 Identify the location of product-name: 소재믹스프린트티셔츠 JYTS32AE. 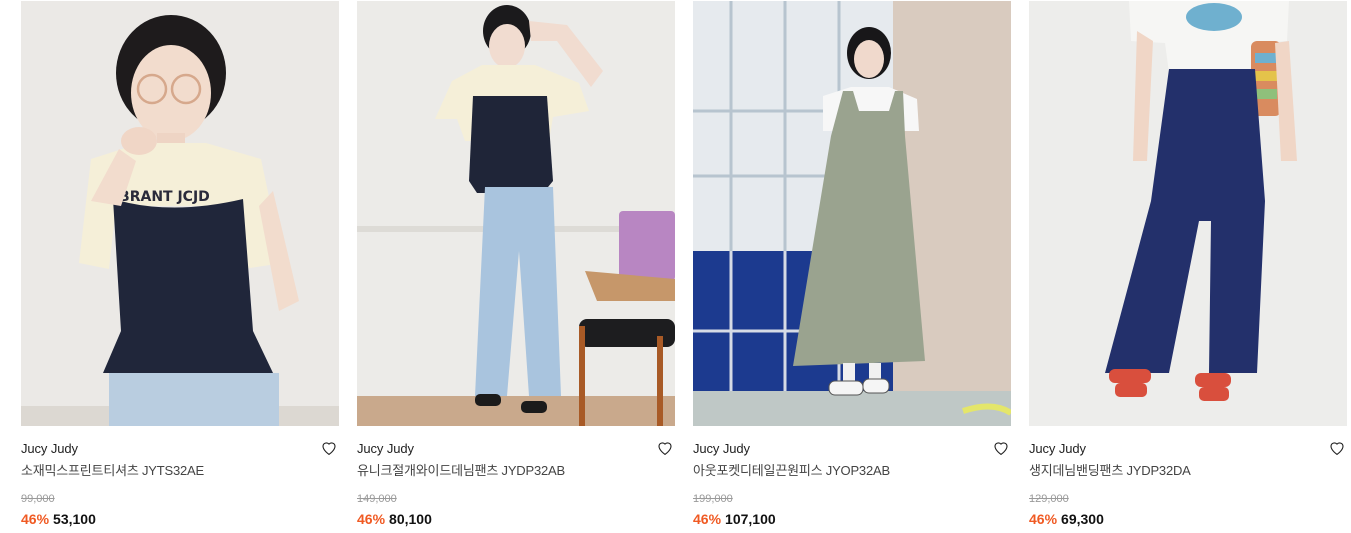
(180, 471).